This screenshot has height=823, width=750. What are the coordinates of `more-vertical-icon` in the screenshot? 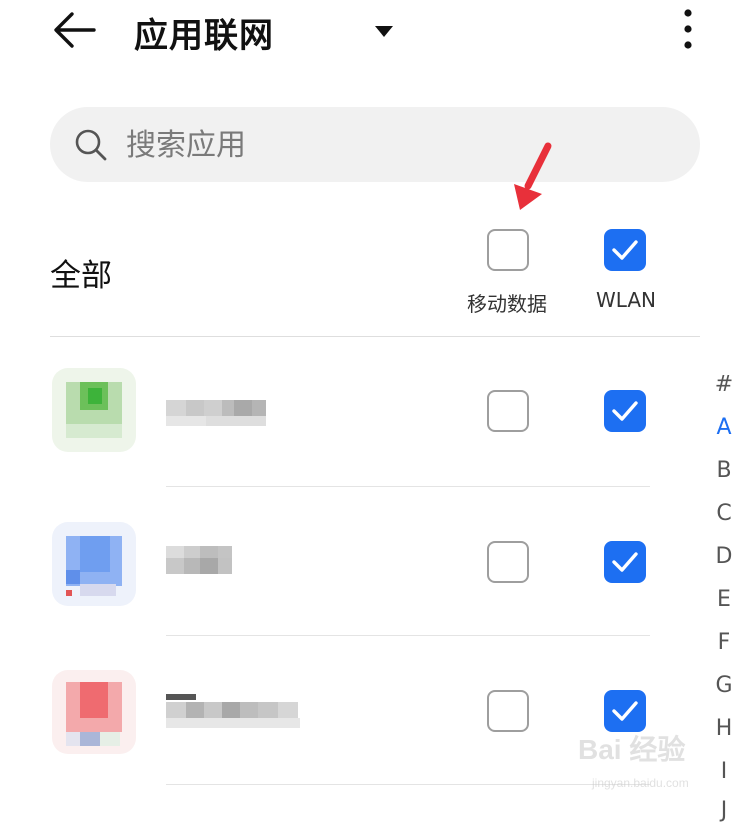 It's located at (688, 29).